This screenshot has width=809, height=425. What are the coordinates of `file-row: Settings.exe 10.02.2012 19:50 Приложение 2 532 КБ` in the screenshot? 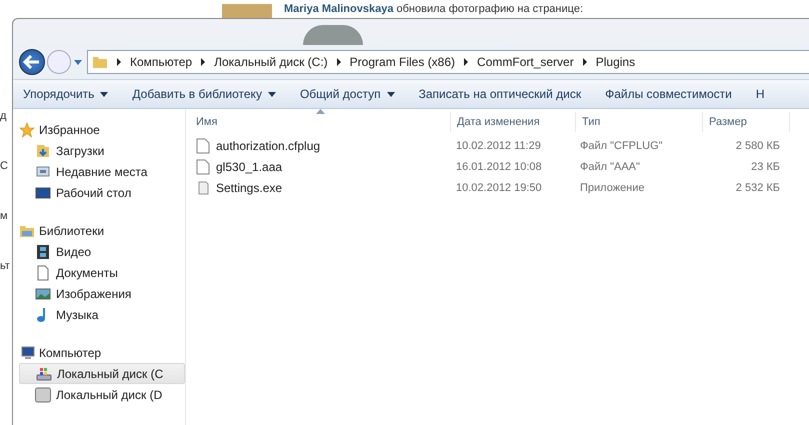 It's located at (499, 187).